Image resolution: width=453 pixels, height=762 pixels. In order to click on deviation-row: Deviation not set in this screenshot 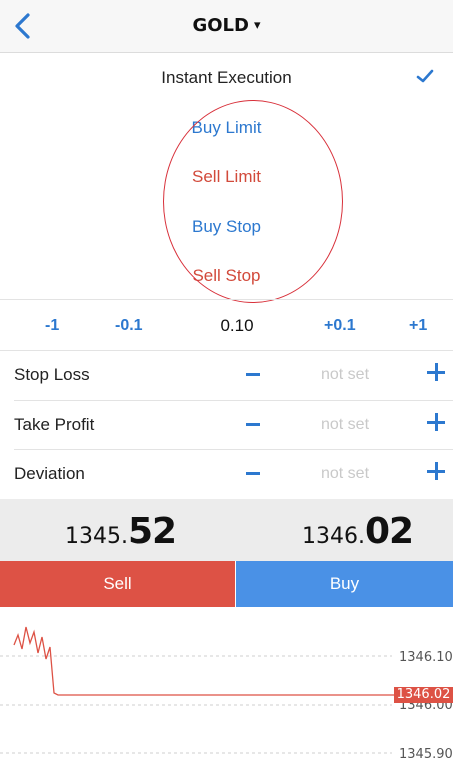, I will do `click(226, 474)`.